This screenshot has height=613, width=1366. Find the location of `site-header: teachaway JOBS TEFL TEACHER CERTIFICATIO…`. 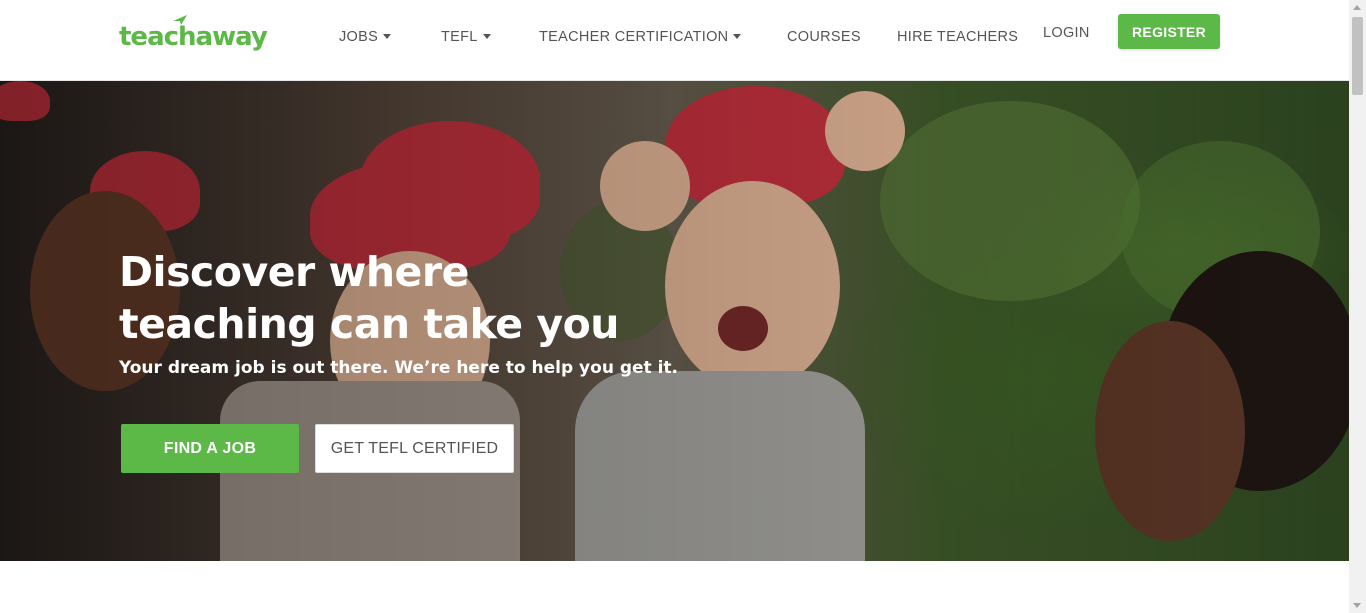

site-header: teachaway JOBS TEFL TEACHER CERTIFICATIO… is located at coordinates (674, 40).